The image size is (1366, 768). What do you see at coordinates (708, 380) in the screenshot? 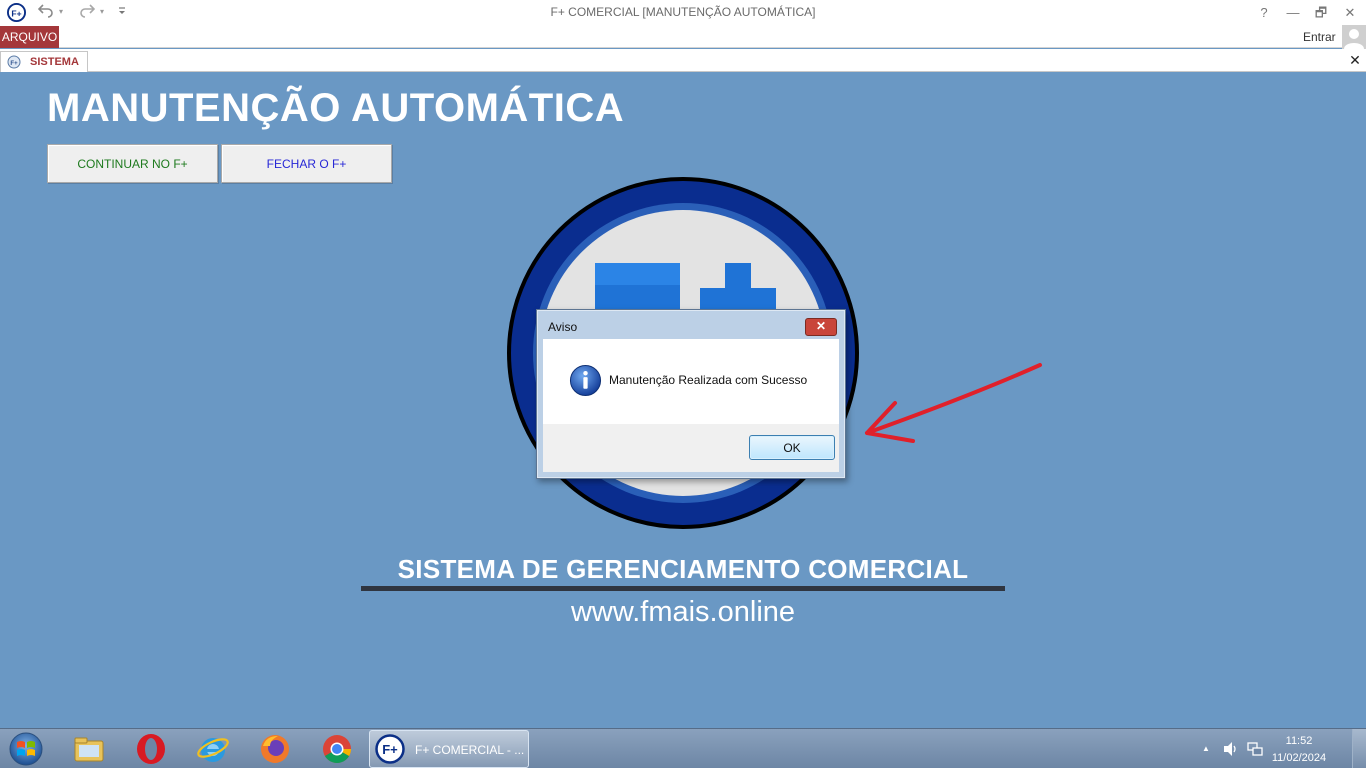
I see `dialog-message: Manutenção Realizada com Sucesso` at bounding box center [708, 380].